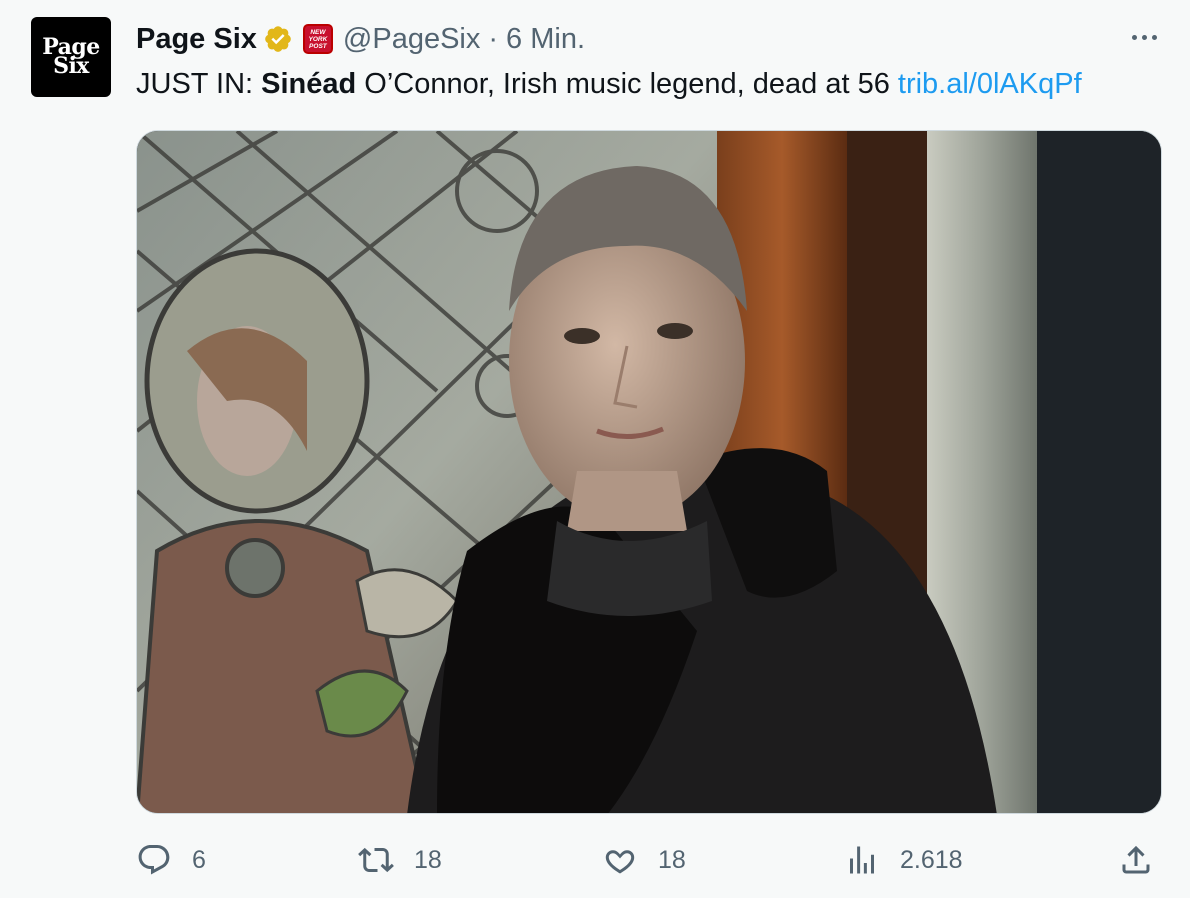  Describe the element at coordinates (644, 860) in the screenshot. I see `like-button: 18` at that location.